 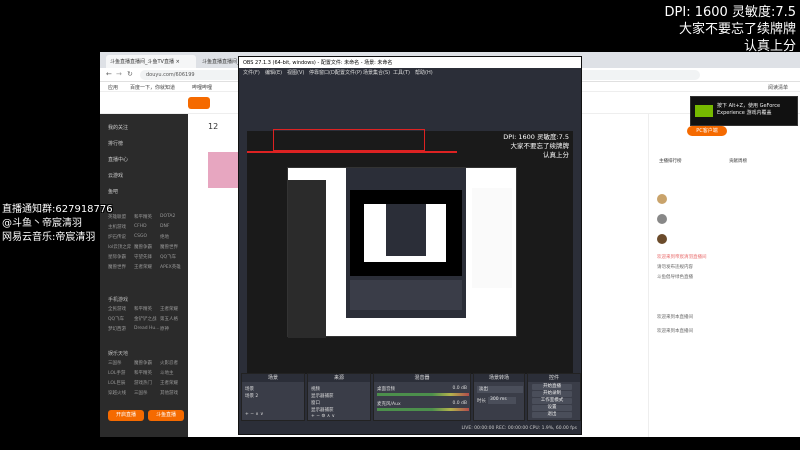 What do you see at coordinates (536, 137) in the screenshot?
I see `nested-overlay-line1: DPI: 1600 灵敏度:7.5` at bounding box center [536, 137].